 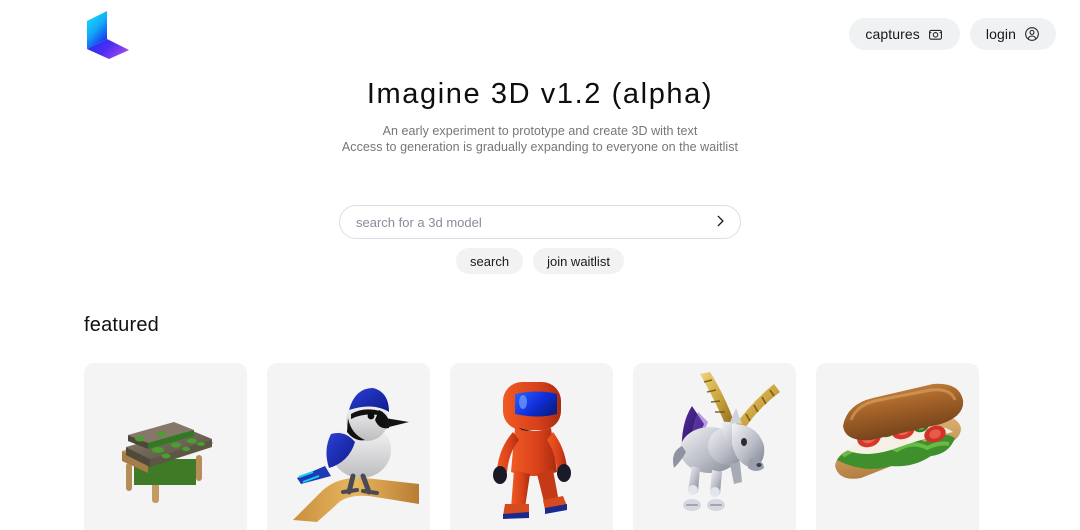 I want to click on login-label: login, so click(x=1000, y=34).